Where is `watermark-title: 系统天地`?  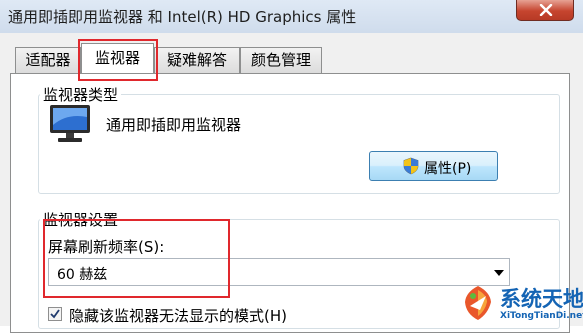 watermark-title: 系统天地 is located at coordinates (541, 299).